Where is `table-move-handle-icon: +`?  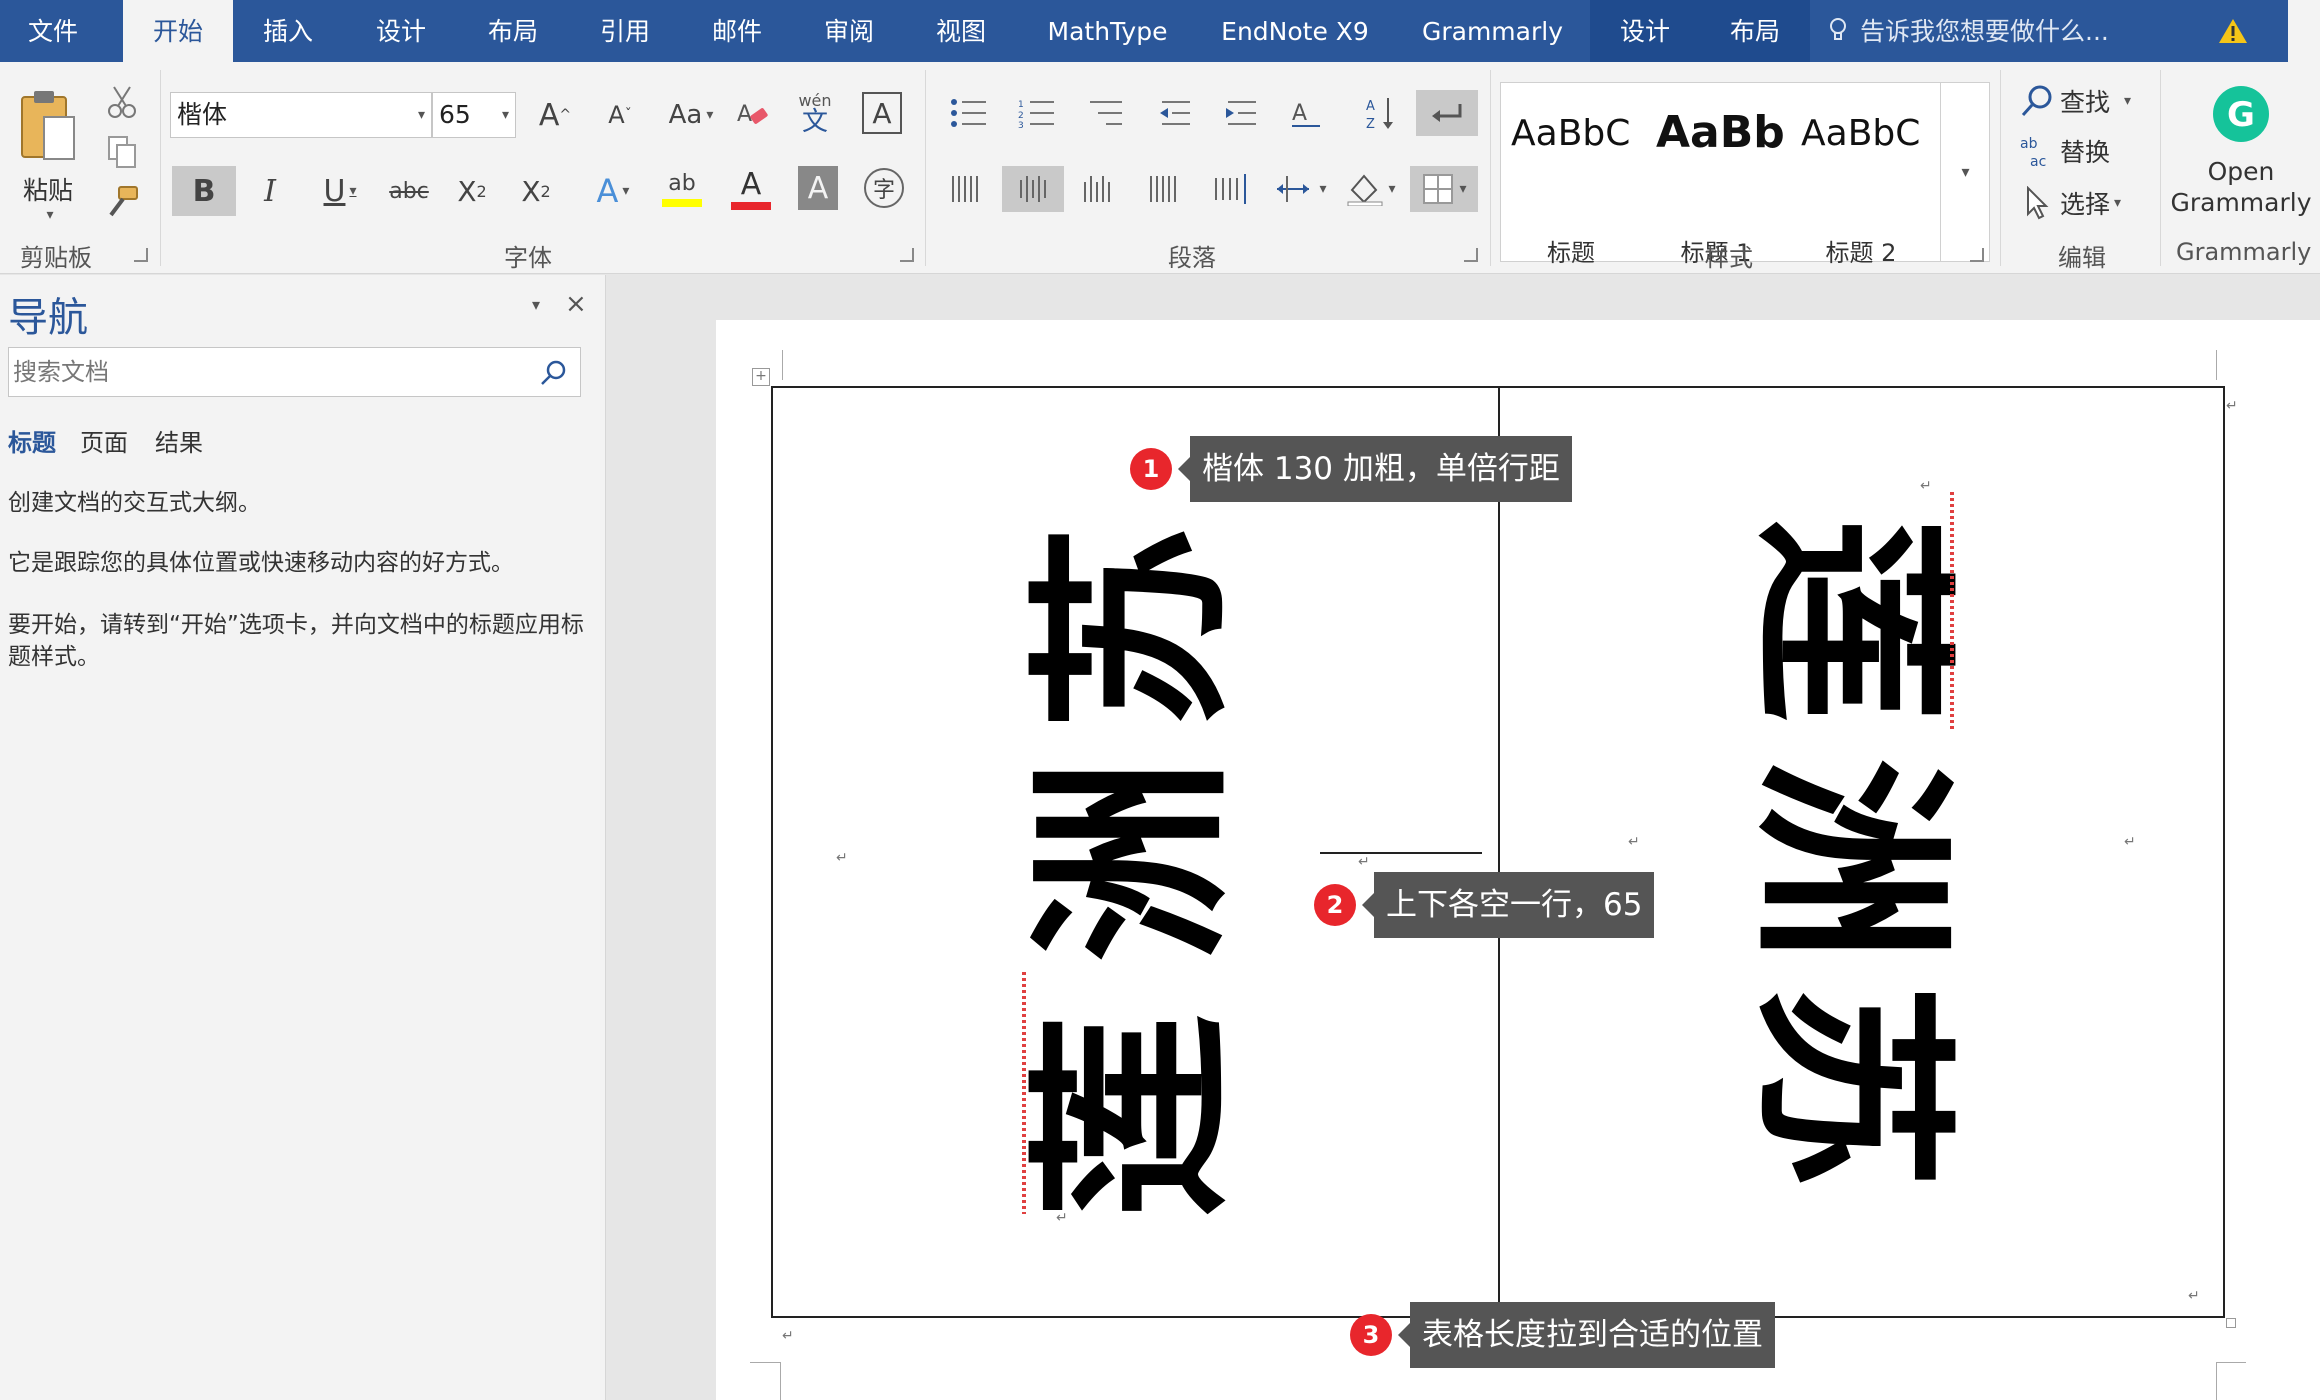 table-move-handle-icon: + is located at coordinates (761, 377).